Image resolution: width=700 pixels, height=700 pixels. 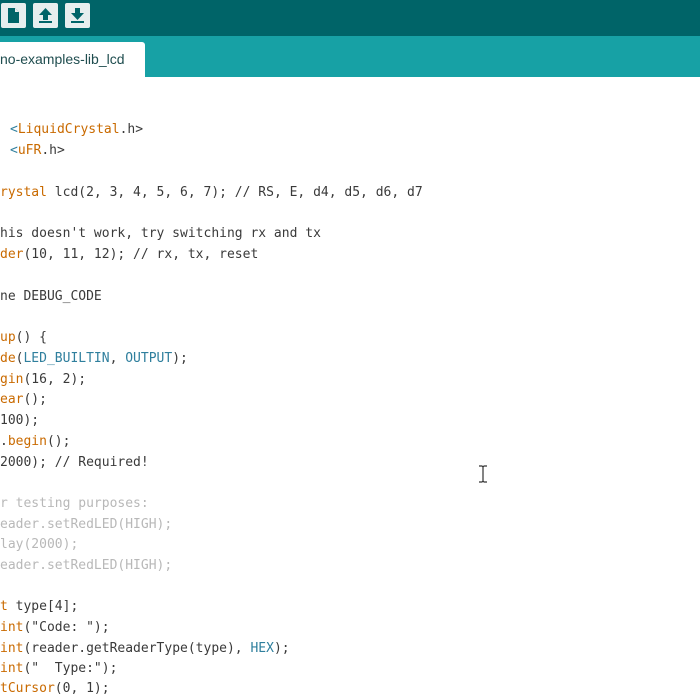 I want to click on open-button, so click(x=45, y=15).